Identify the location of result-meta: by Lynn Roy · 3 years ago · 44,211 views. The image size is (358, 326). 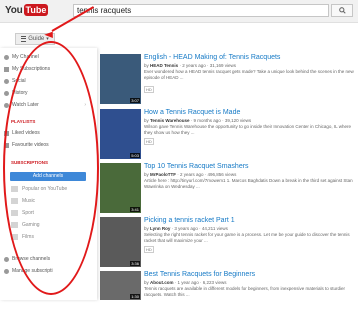
(186, 228).